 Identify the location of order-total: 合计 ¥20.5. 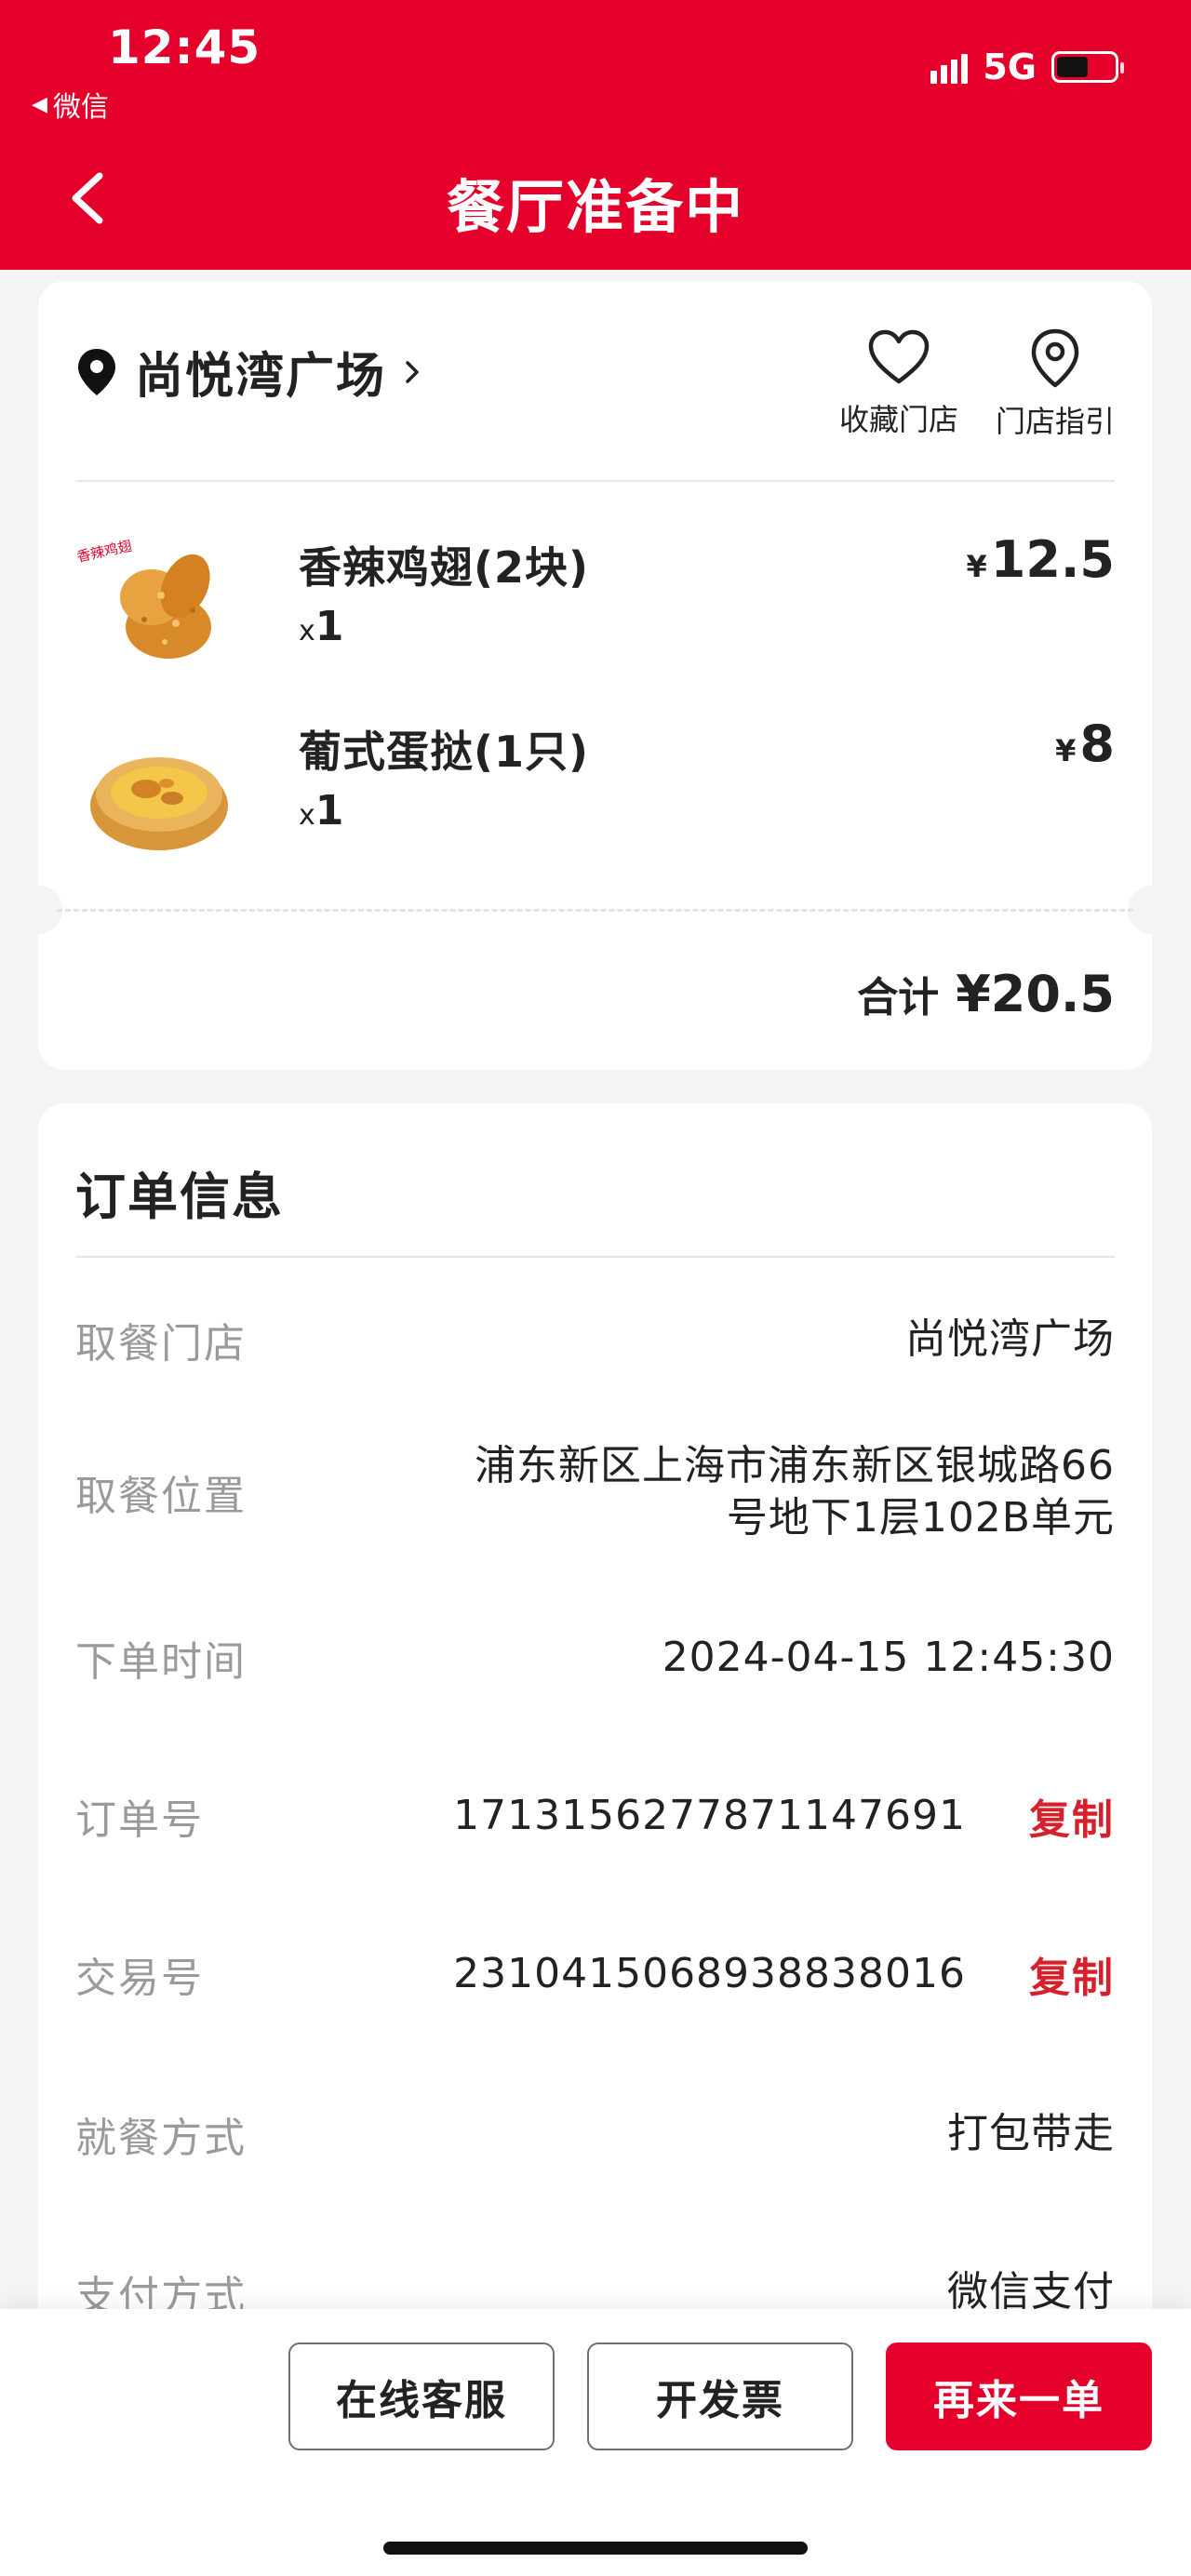
(986, 993).